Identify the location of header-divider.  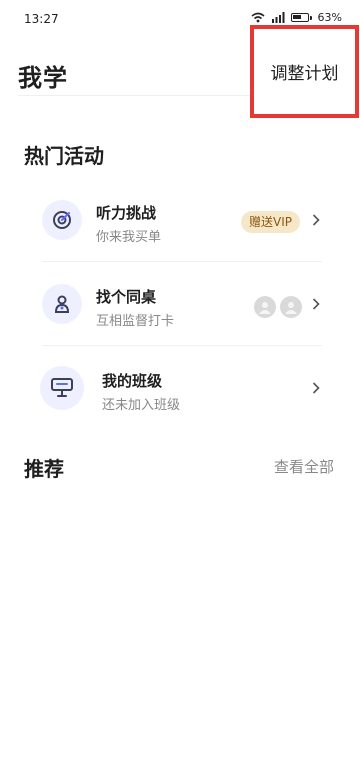
(136, 95).